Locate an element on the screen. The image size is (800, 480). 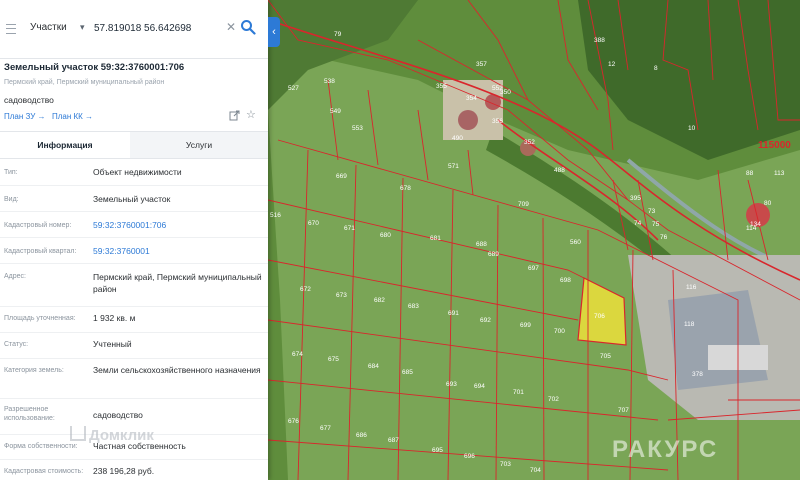
parcel-number-label: 671 is located at coordinates (349, 228).